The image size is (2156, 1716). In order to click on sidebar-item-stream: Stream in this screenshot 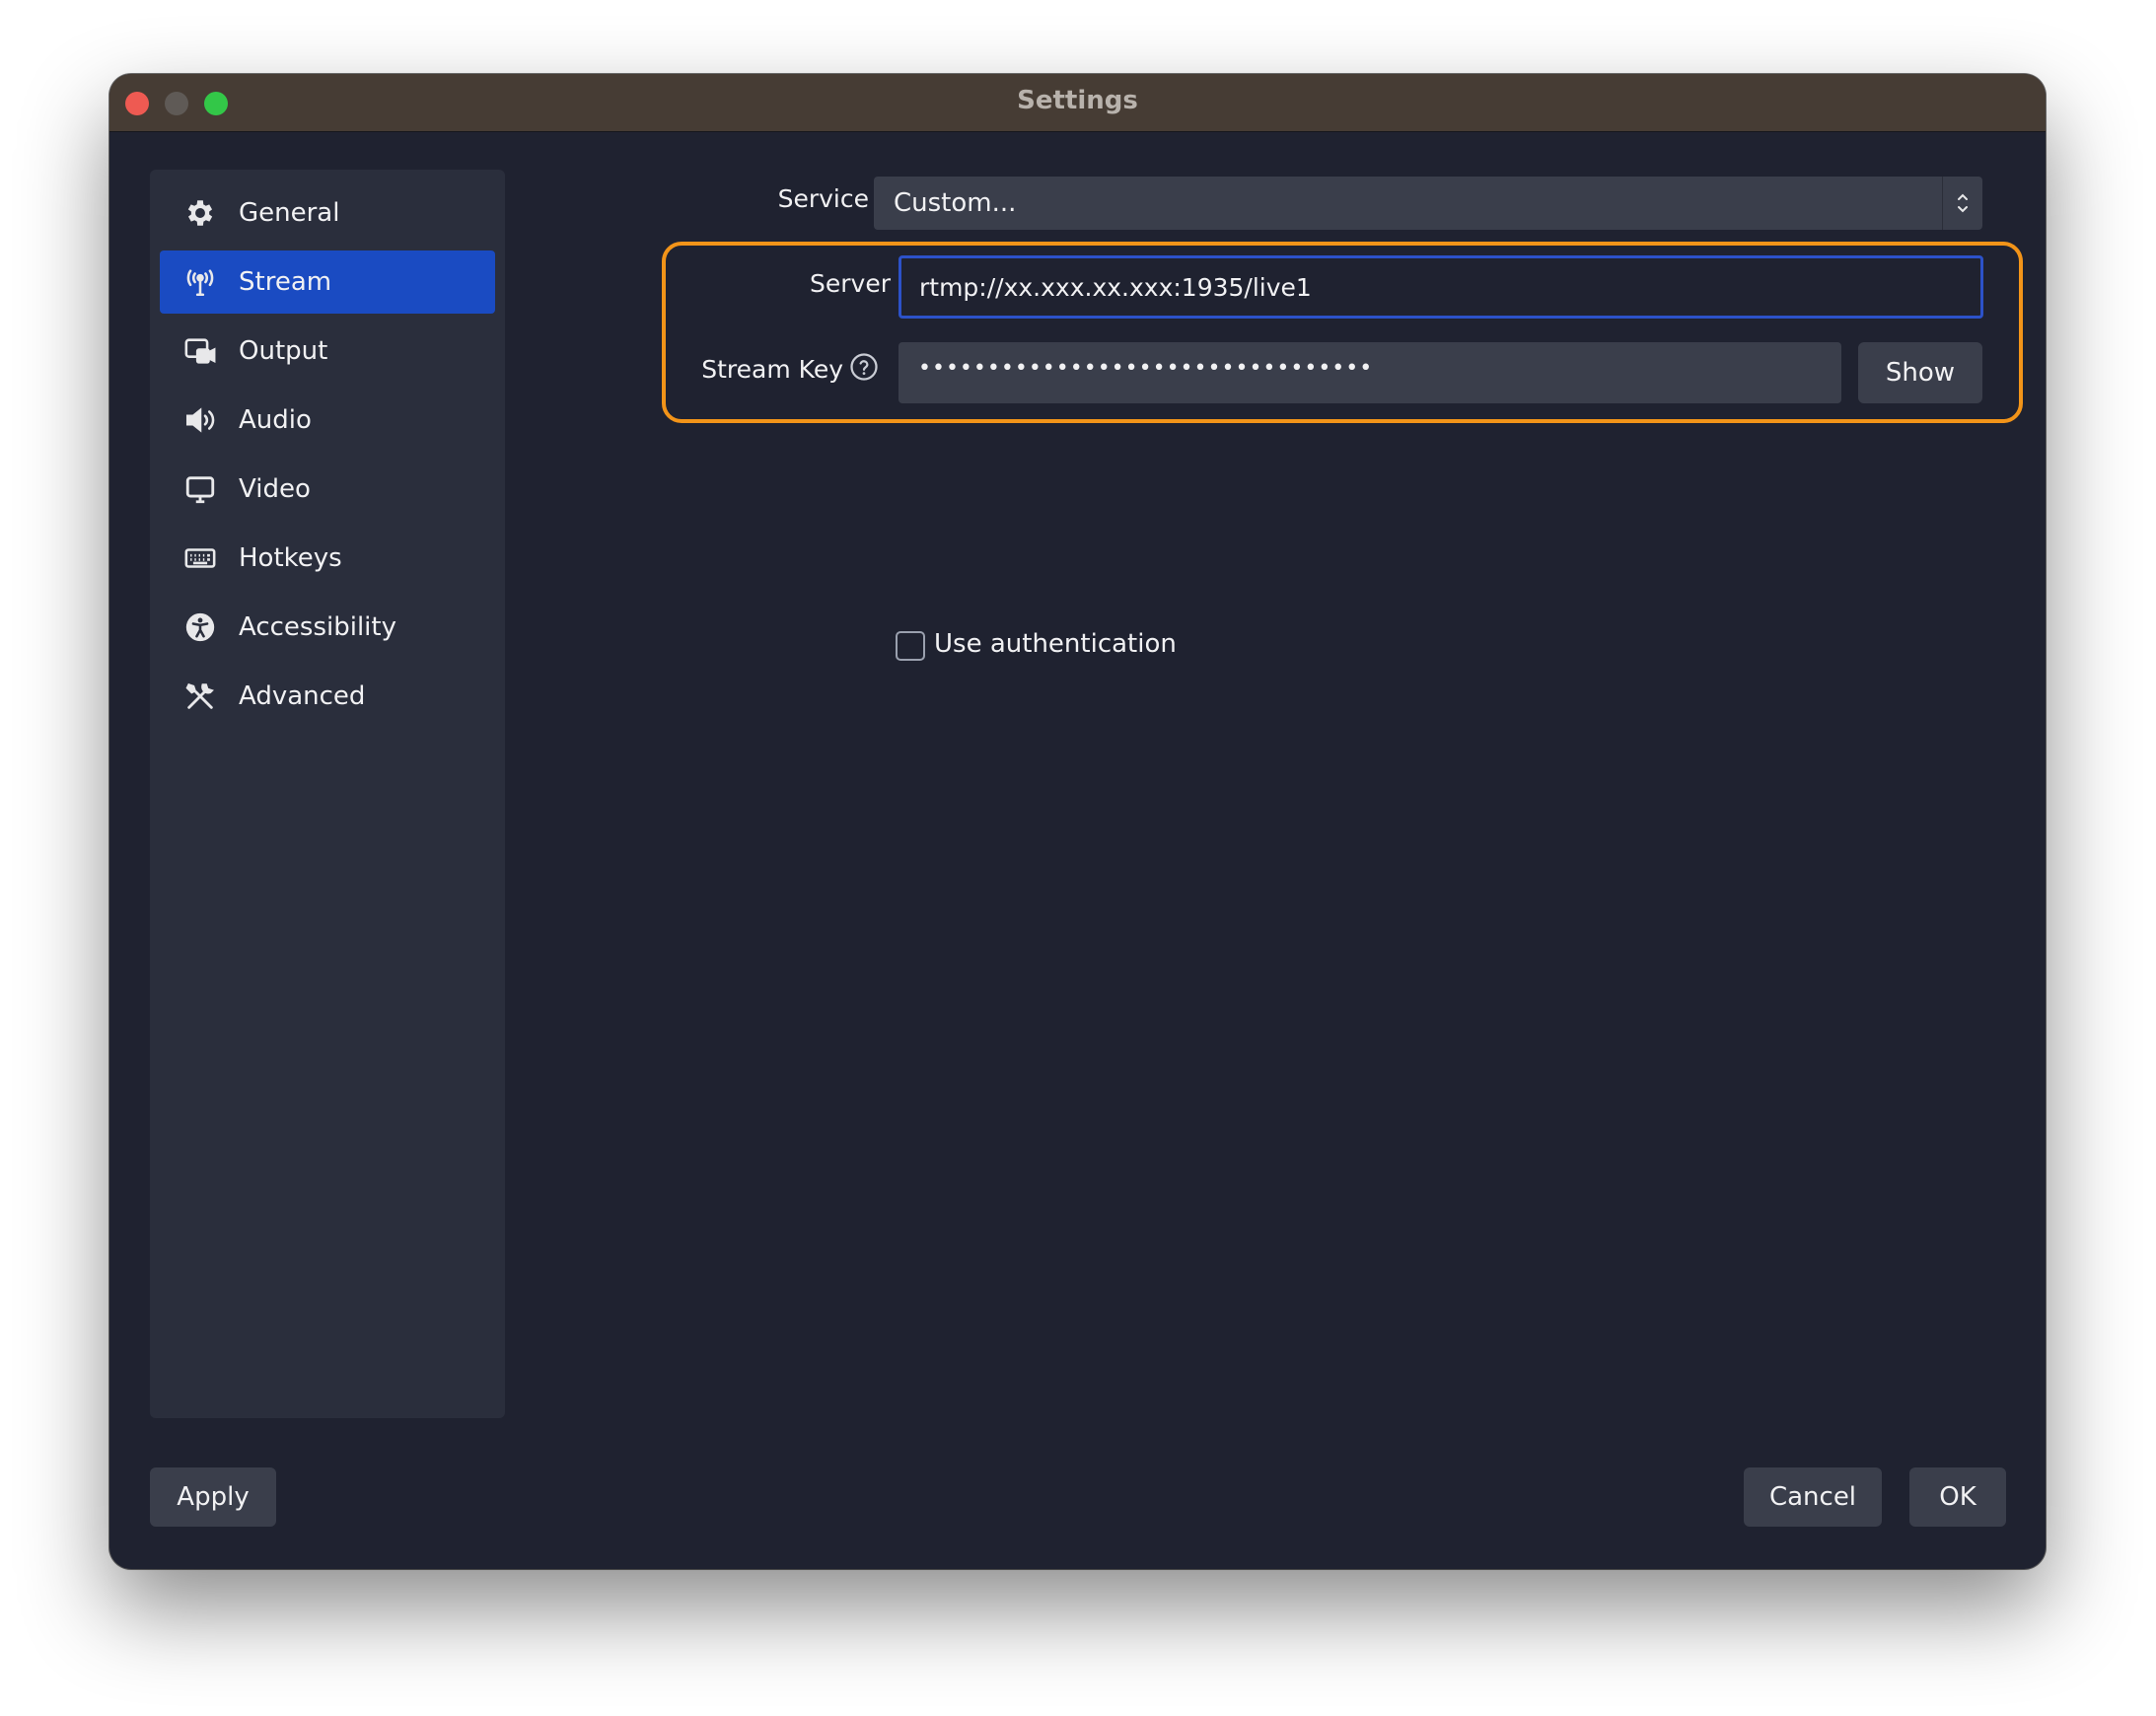, I will do `click(327, 282)`.